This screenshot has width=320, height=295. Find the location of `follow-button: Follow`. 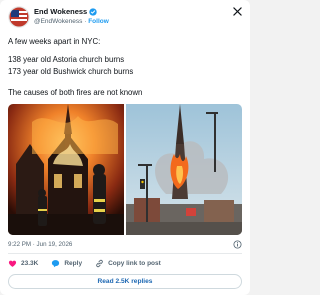

follow-button: Follow is located at coordinates (98, 21).